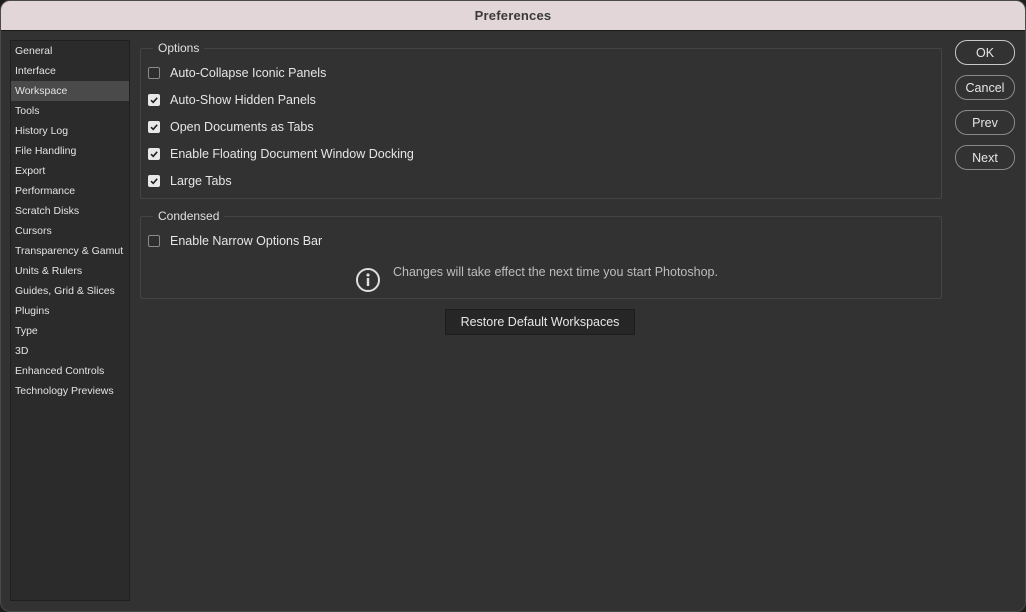 The width and height of the screenshot is (1026, 612). Describe the element at coordinates (70, 51) in the screenshot. I see `sidebar-item-general: General` at that location.